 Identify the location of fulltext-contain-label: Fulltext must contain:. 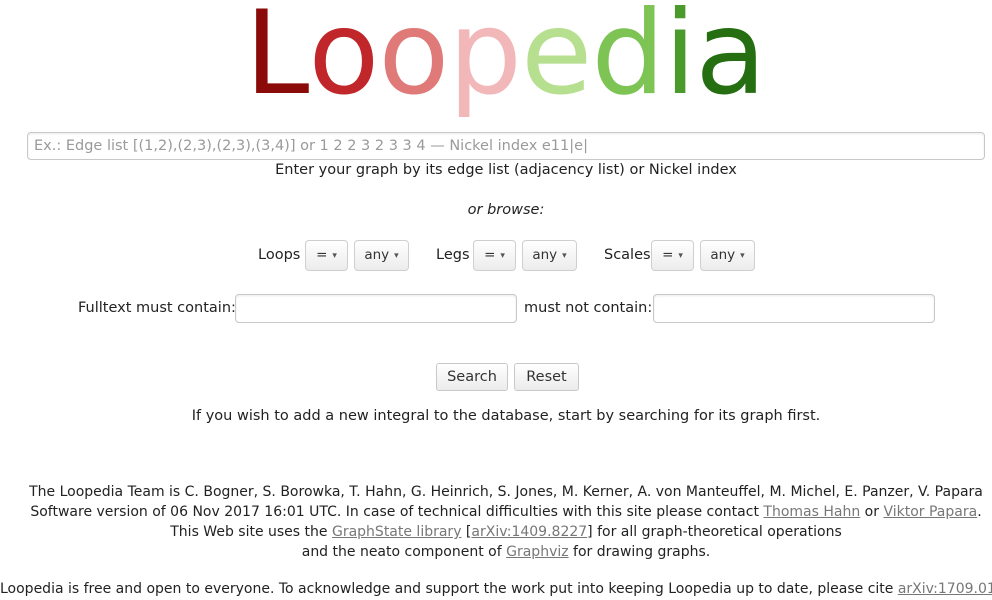
(157, 308).